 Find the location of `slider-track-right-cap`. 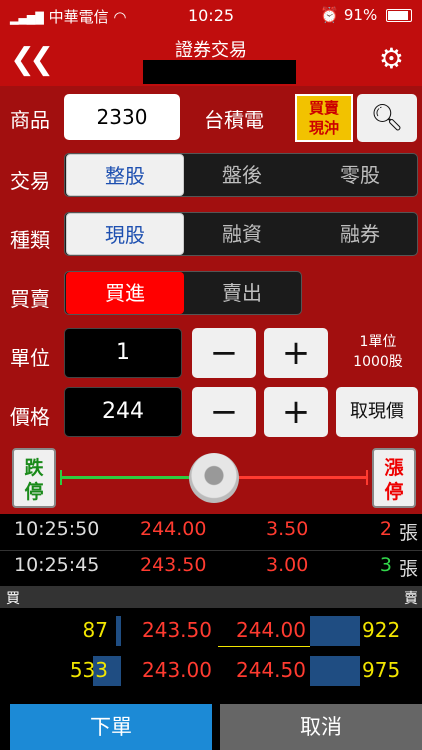

slider-track-right-cap is located at coordinates (367, 477).